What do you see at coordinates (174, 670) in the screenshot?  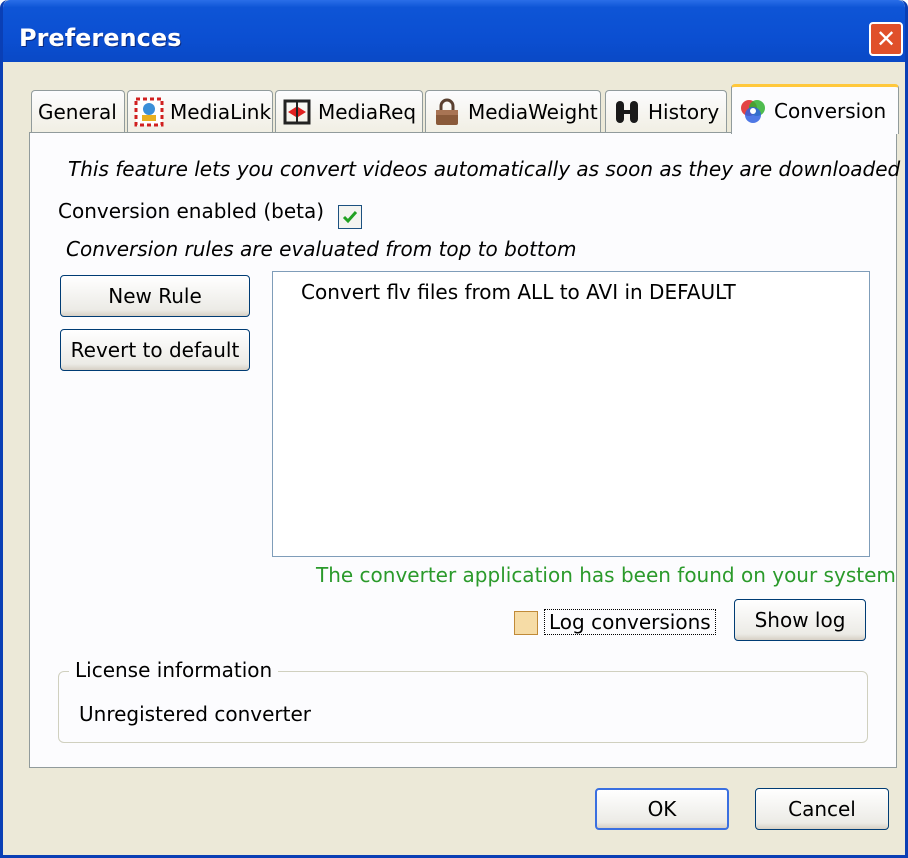 I see `license-title: License information` at bounding box center [174, 670].